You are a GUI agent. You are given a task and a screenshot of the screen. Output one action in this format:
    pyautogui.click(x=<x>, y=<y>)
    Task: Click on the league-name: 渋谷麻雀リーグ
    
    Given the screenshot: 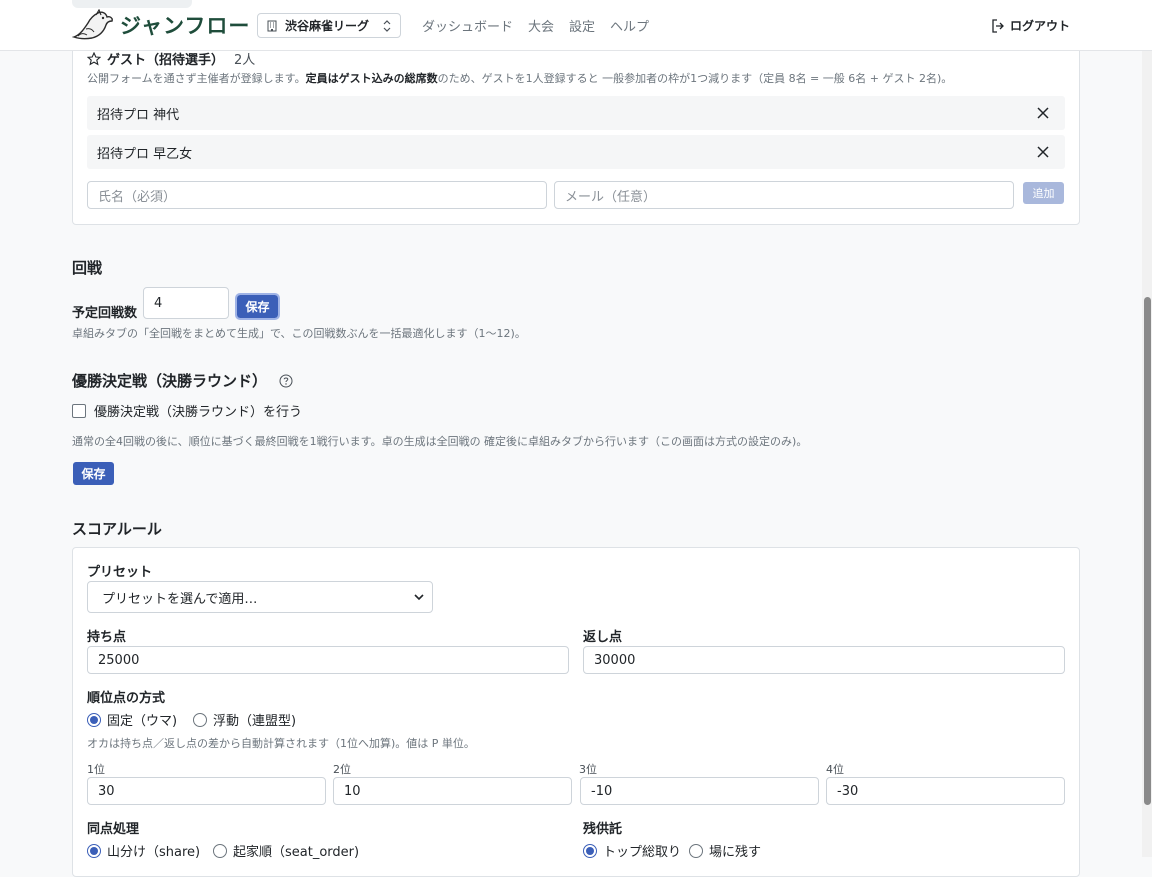 What is the action you would take?
    pyautogui.click(x=327, y=26)
    